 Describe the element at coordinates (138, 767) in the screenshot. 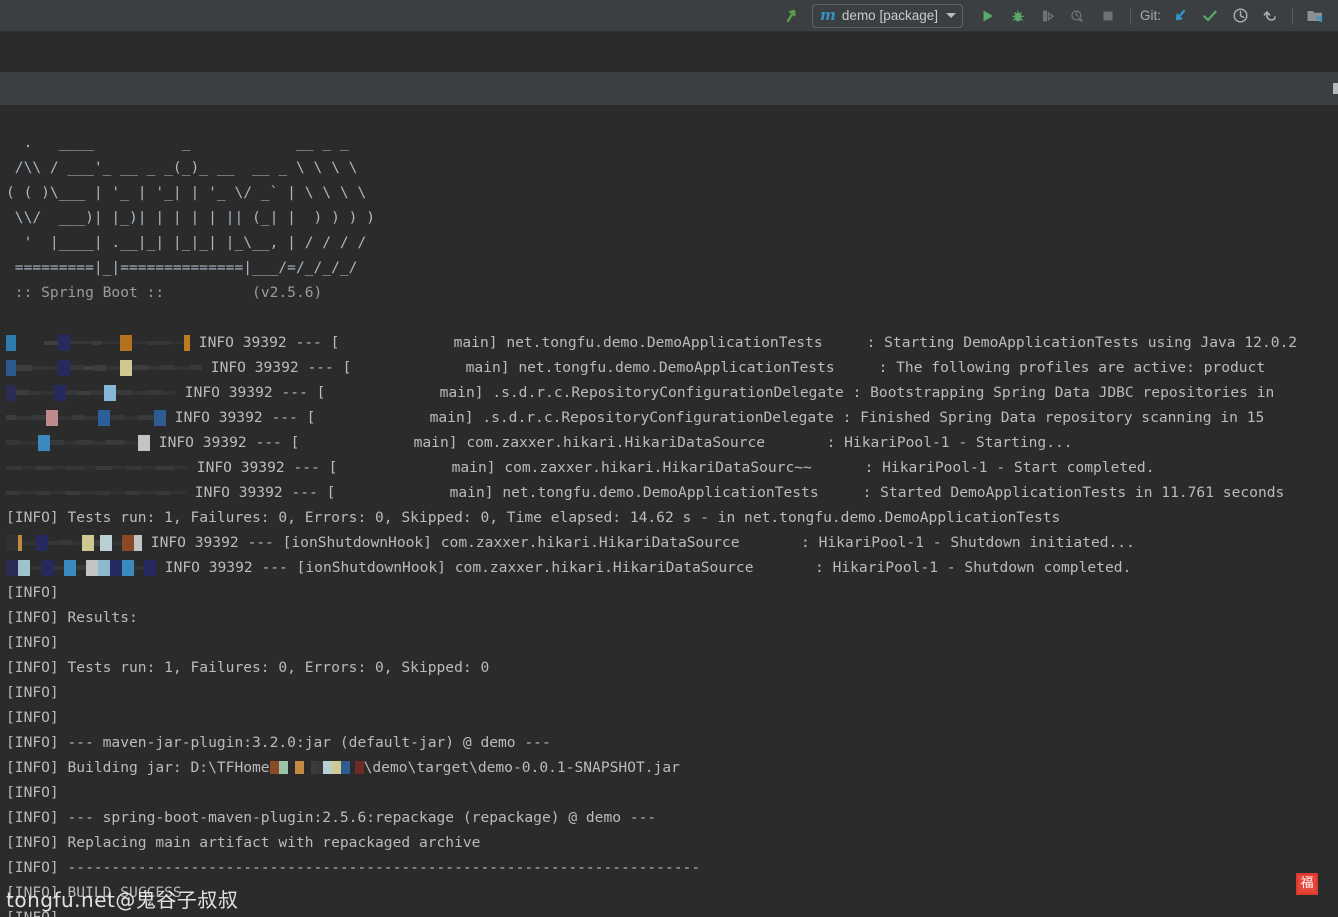

I see `building-jar-prefix: [INFO] Building jar: D:\TFHome` at that location.